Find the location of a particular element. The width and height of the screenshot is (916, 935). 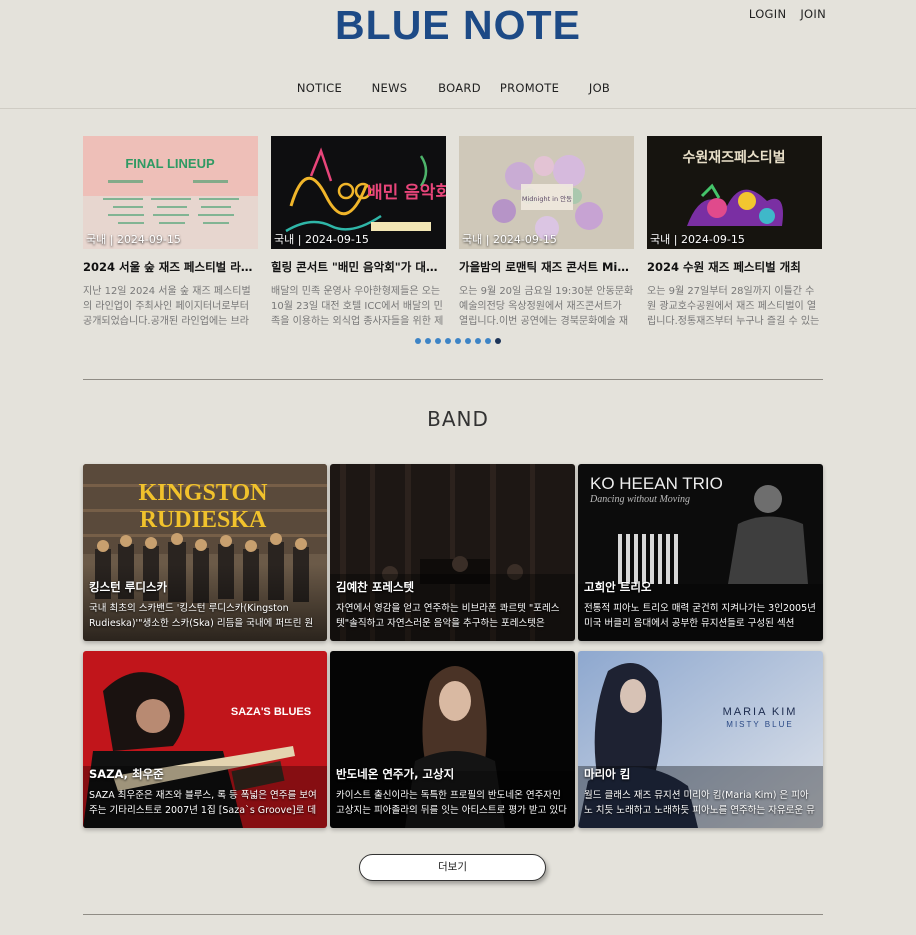

poster-heading: Midnight in 안동 is located at coordinates (547, 198).